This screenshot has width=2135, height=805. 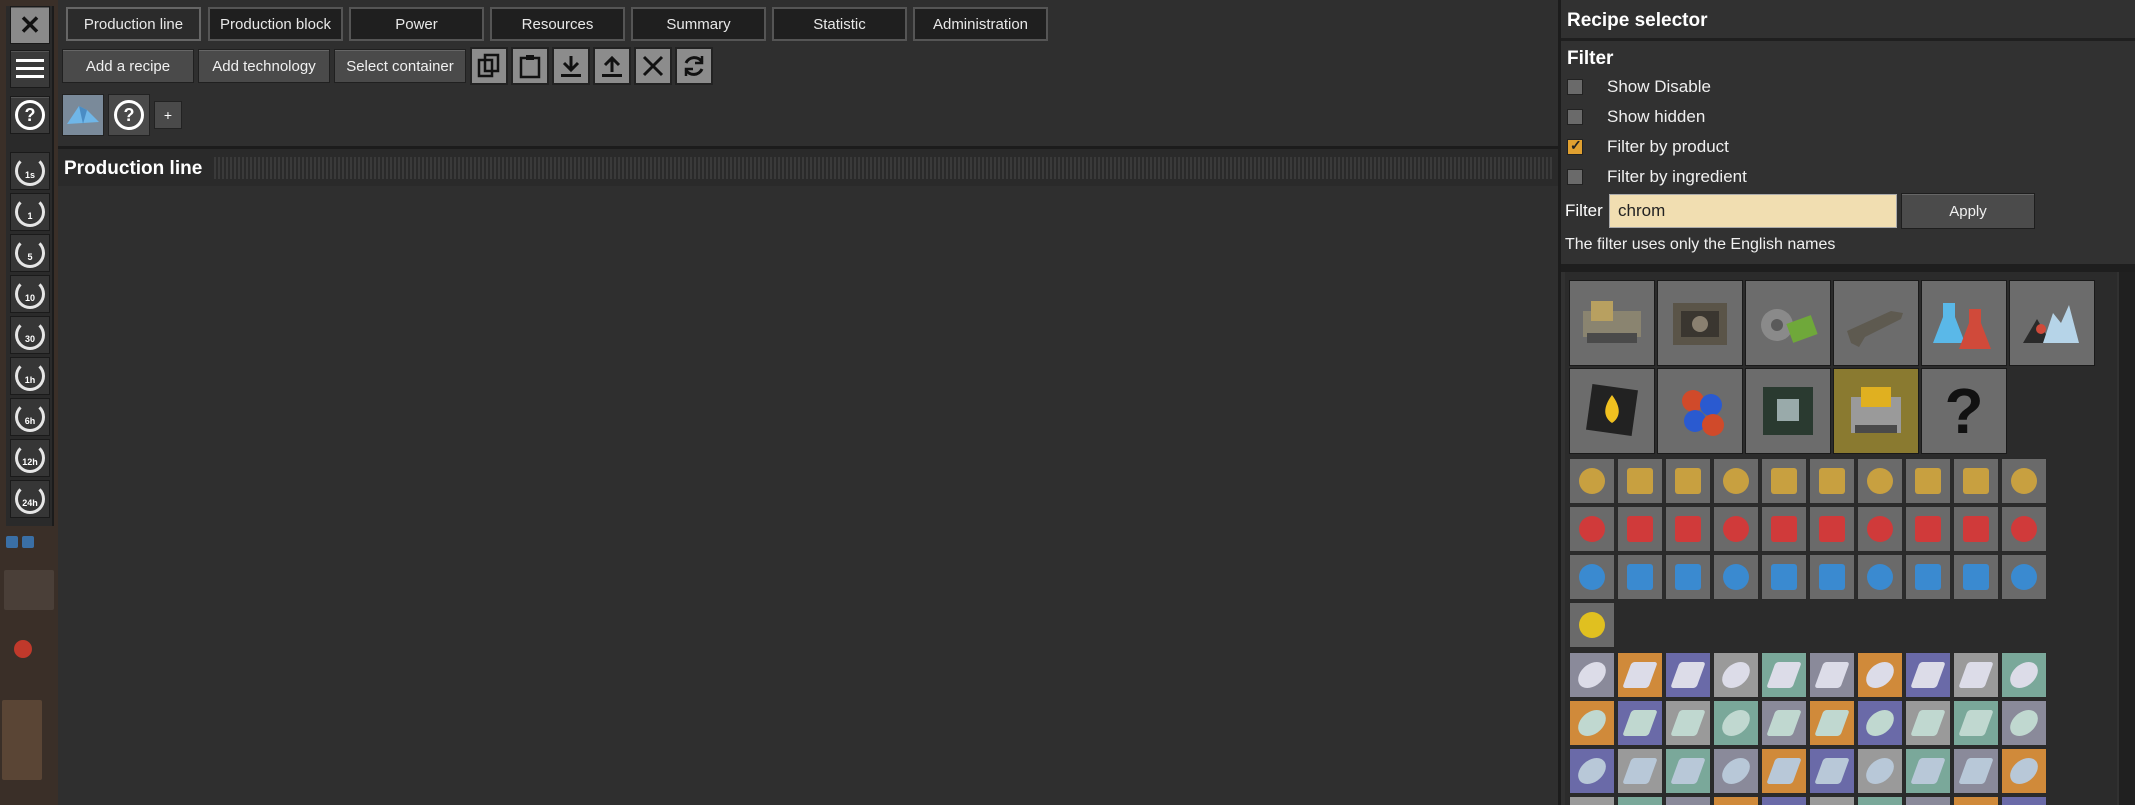 What do you see at coordinates (612, 66) in the screenshot?
I see `upload-icon` at bounding box center [612, 66].